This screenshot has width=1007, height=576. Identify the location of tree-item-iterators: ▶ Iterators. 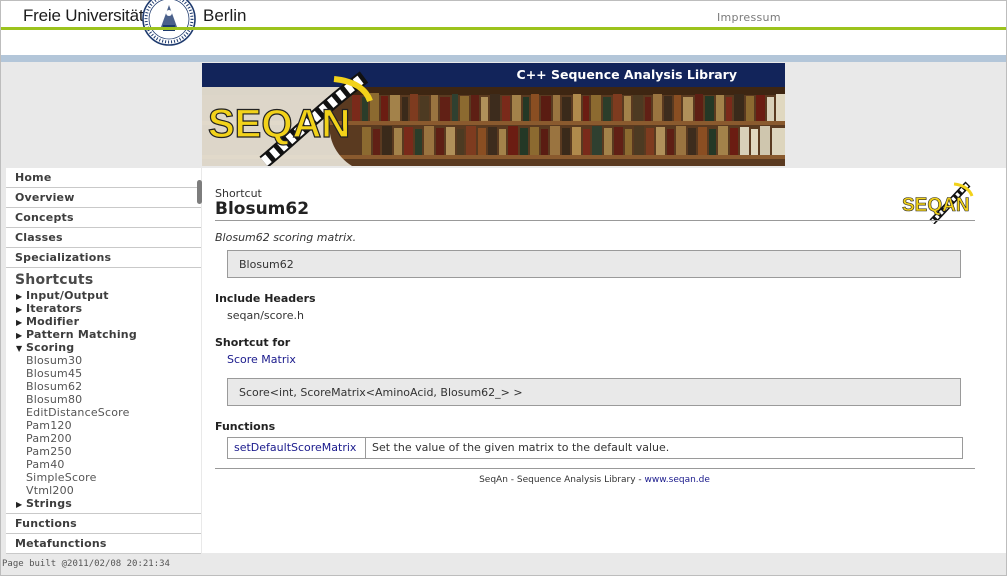
(103, 308).